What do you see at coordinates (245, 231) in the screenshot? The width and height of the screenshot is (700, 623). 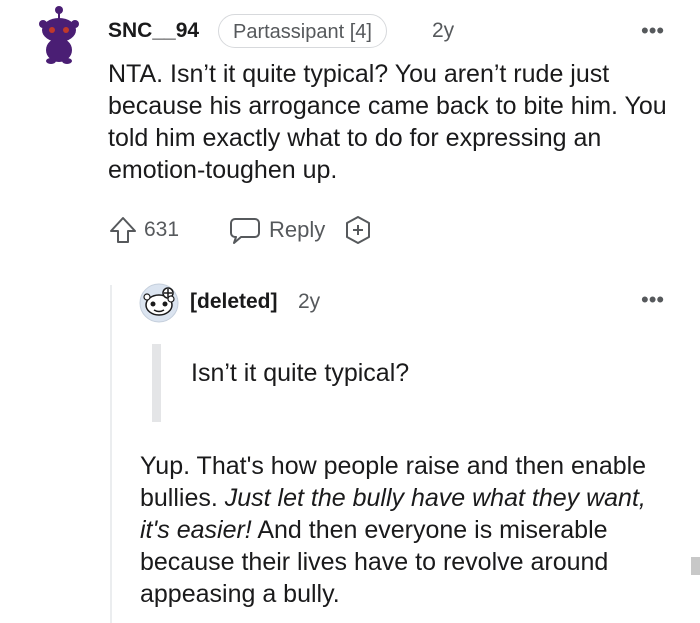 I see `reply-bubble-icon` at bounding box center [245, 231].